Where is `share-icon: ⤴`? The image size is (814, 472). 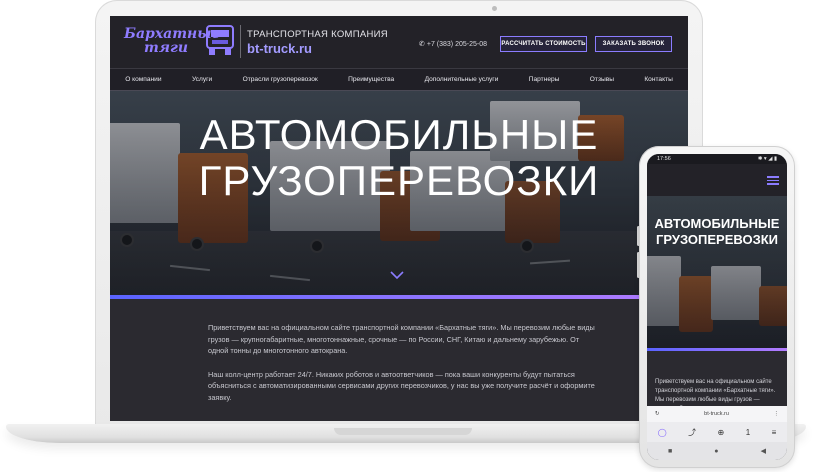 share-icon: ⤴ is located at coordinates (692, 432).